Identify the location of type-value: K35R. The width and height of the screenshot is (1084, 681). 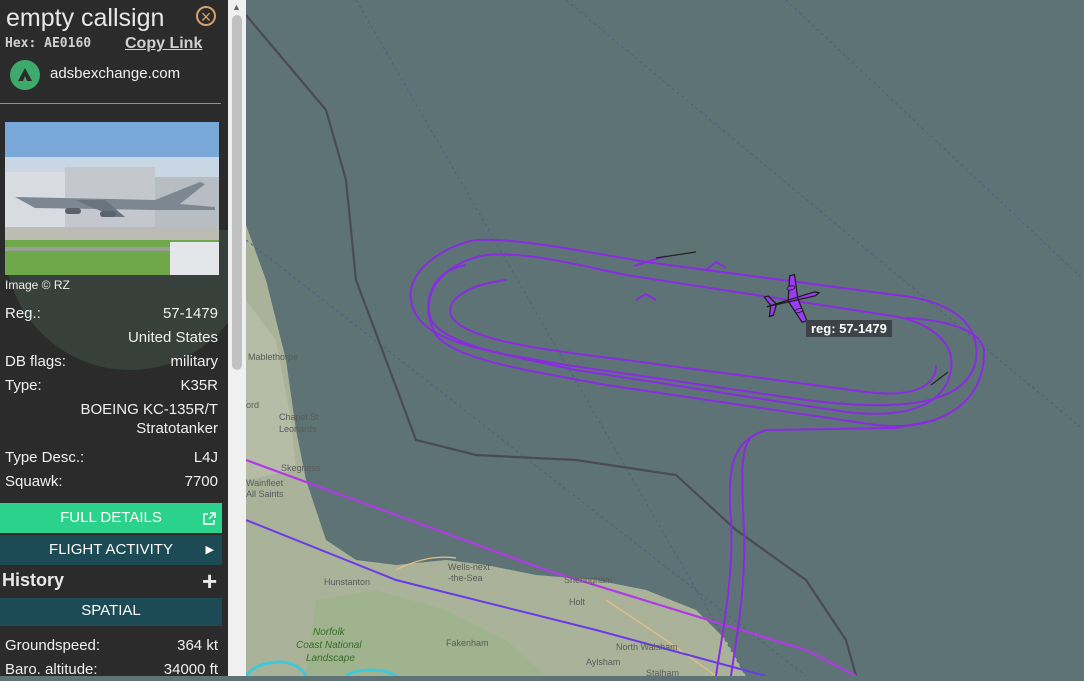
(199, 385).